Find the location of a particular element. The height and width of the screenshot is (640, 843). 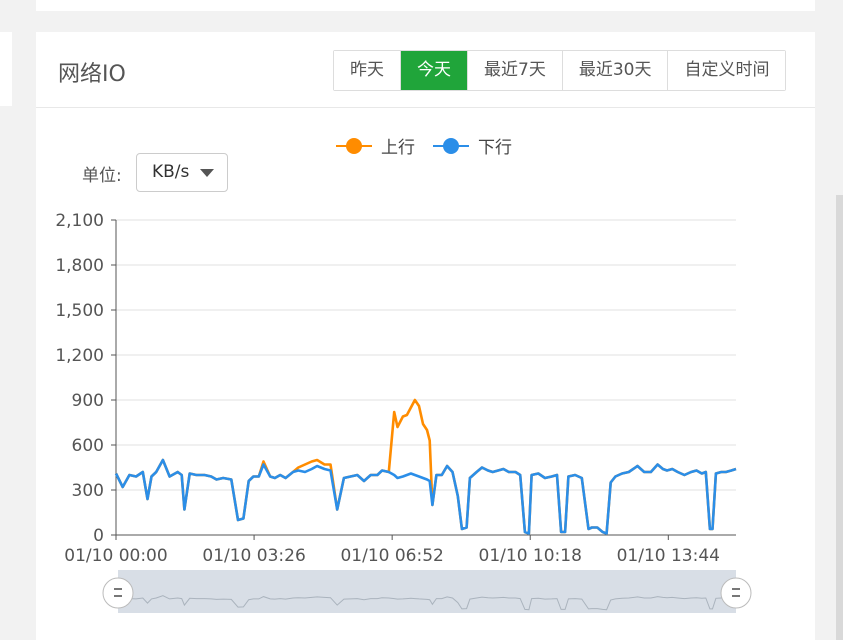

previous-card-bottom is located at coordinates (425, 5).